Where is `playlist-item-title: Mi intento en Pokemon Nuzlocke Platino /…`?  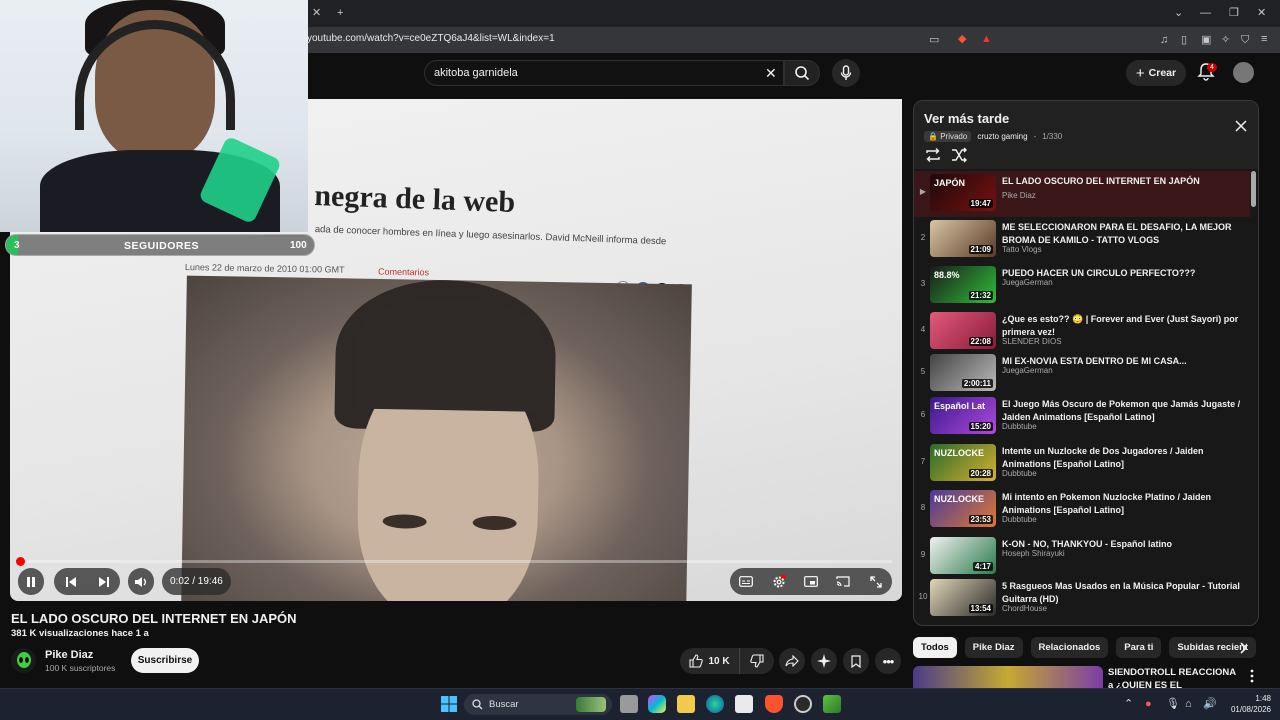
playlist-item-title: Mi intento en Pokemon Nuzlocke Platino /… is located at coordinates (1122, 504).